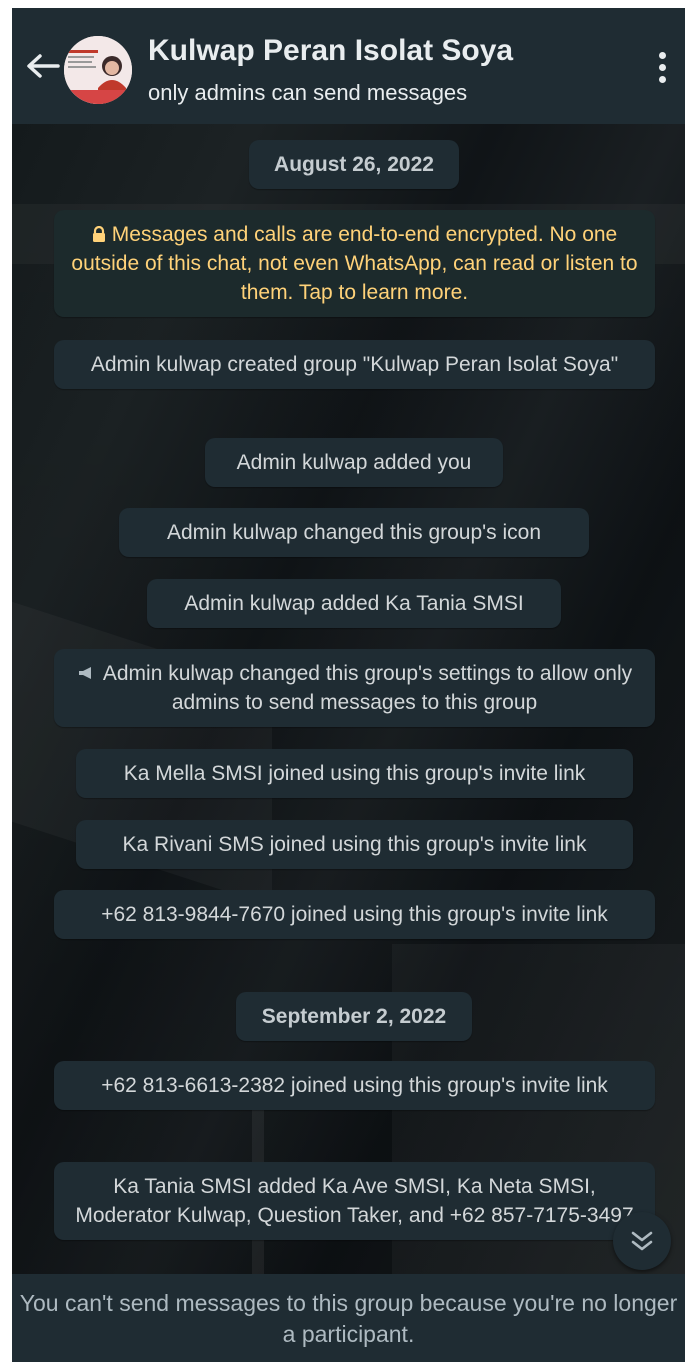 The width and height of the screenshot is (685, 1362). What do you see at coordinates (662, 70) in the screenshot?
I see `more-vertical-icon` at bounding box center [662, 70].